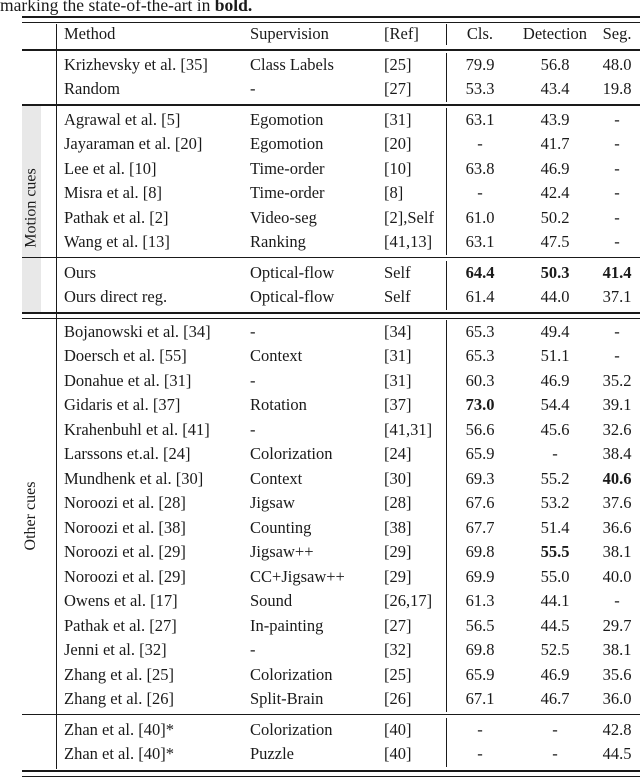 This screenshot has height=777, width=640. I want to click on cell-detection: 44.5, so click(555, 625).